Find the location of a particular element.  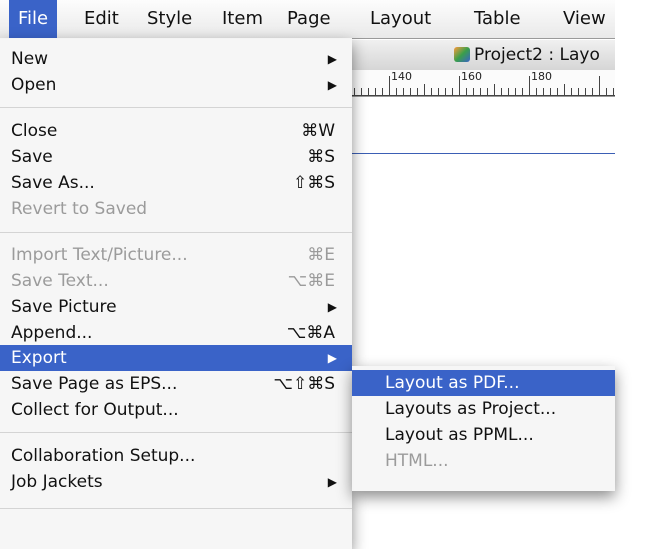

document-title-bar: Project2 : Layo is located at coordinates (482, 55).